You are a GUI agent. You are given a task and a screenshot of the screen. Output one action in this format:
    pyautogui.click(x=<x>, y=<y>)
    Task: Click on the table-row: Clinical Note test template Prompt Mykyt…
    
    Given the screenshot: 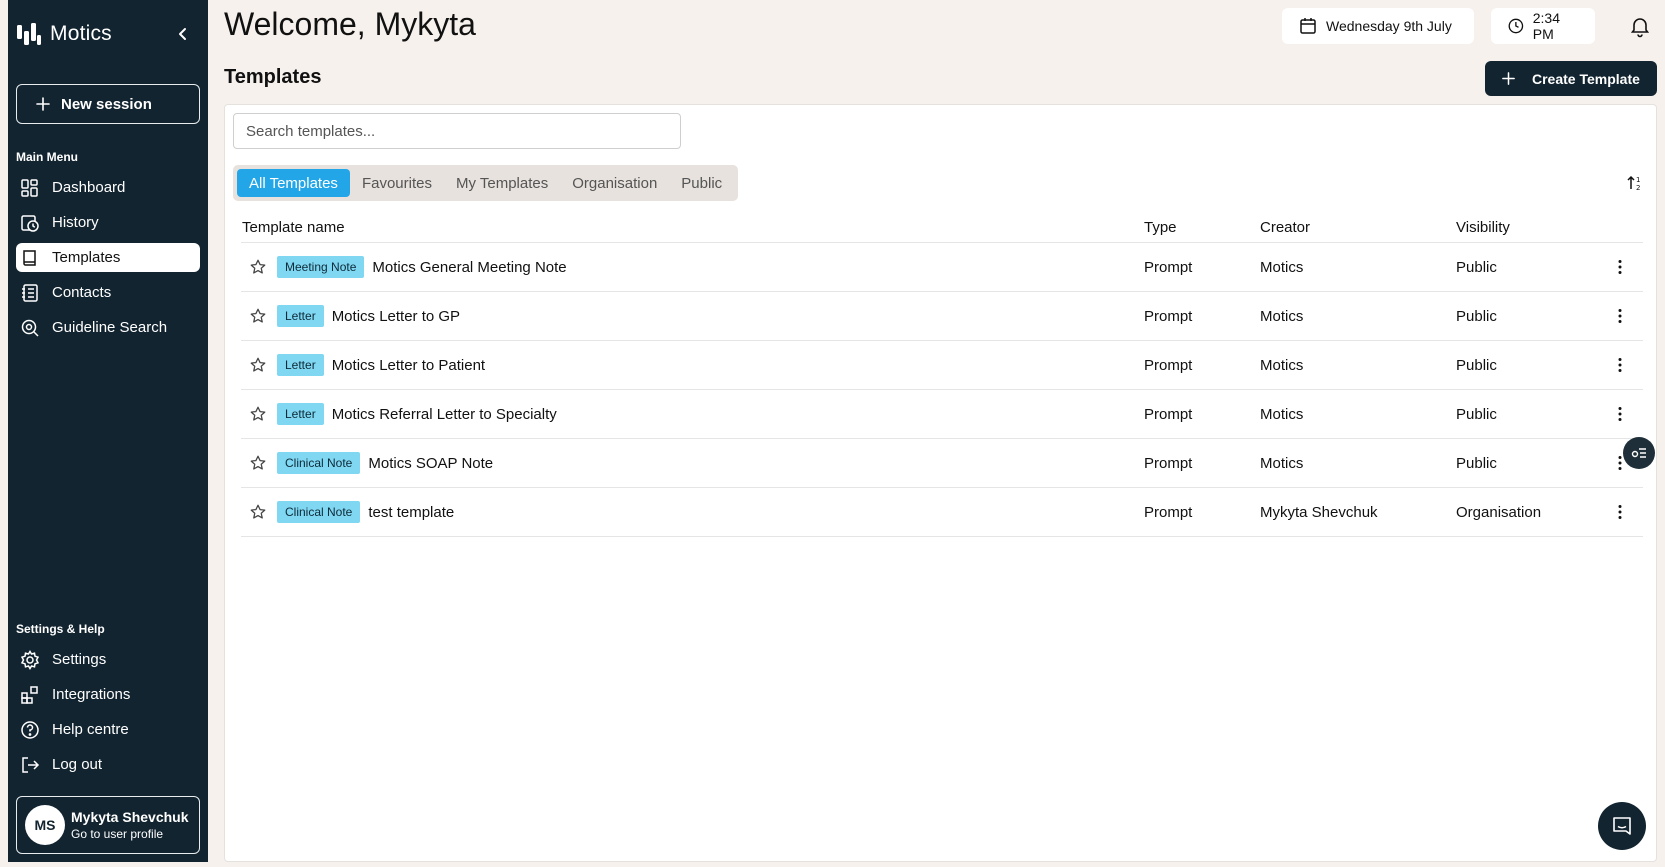 What is the action you would take?
    pyautogui.click(x=942, y=512)
    